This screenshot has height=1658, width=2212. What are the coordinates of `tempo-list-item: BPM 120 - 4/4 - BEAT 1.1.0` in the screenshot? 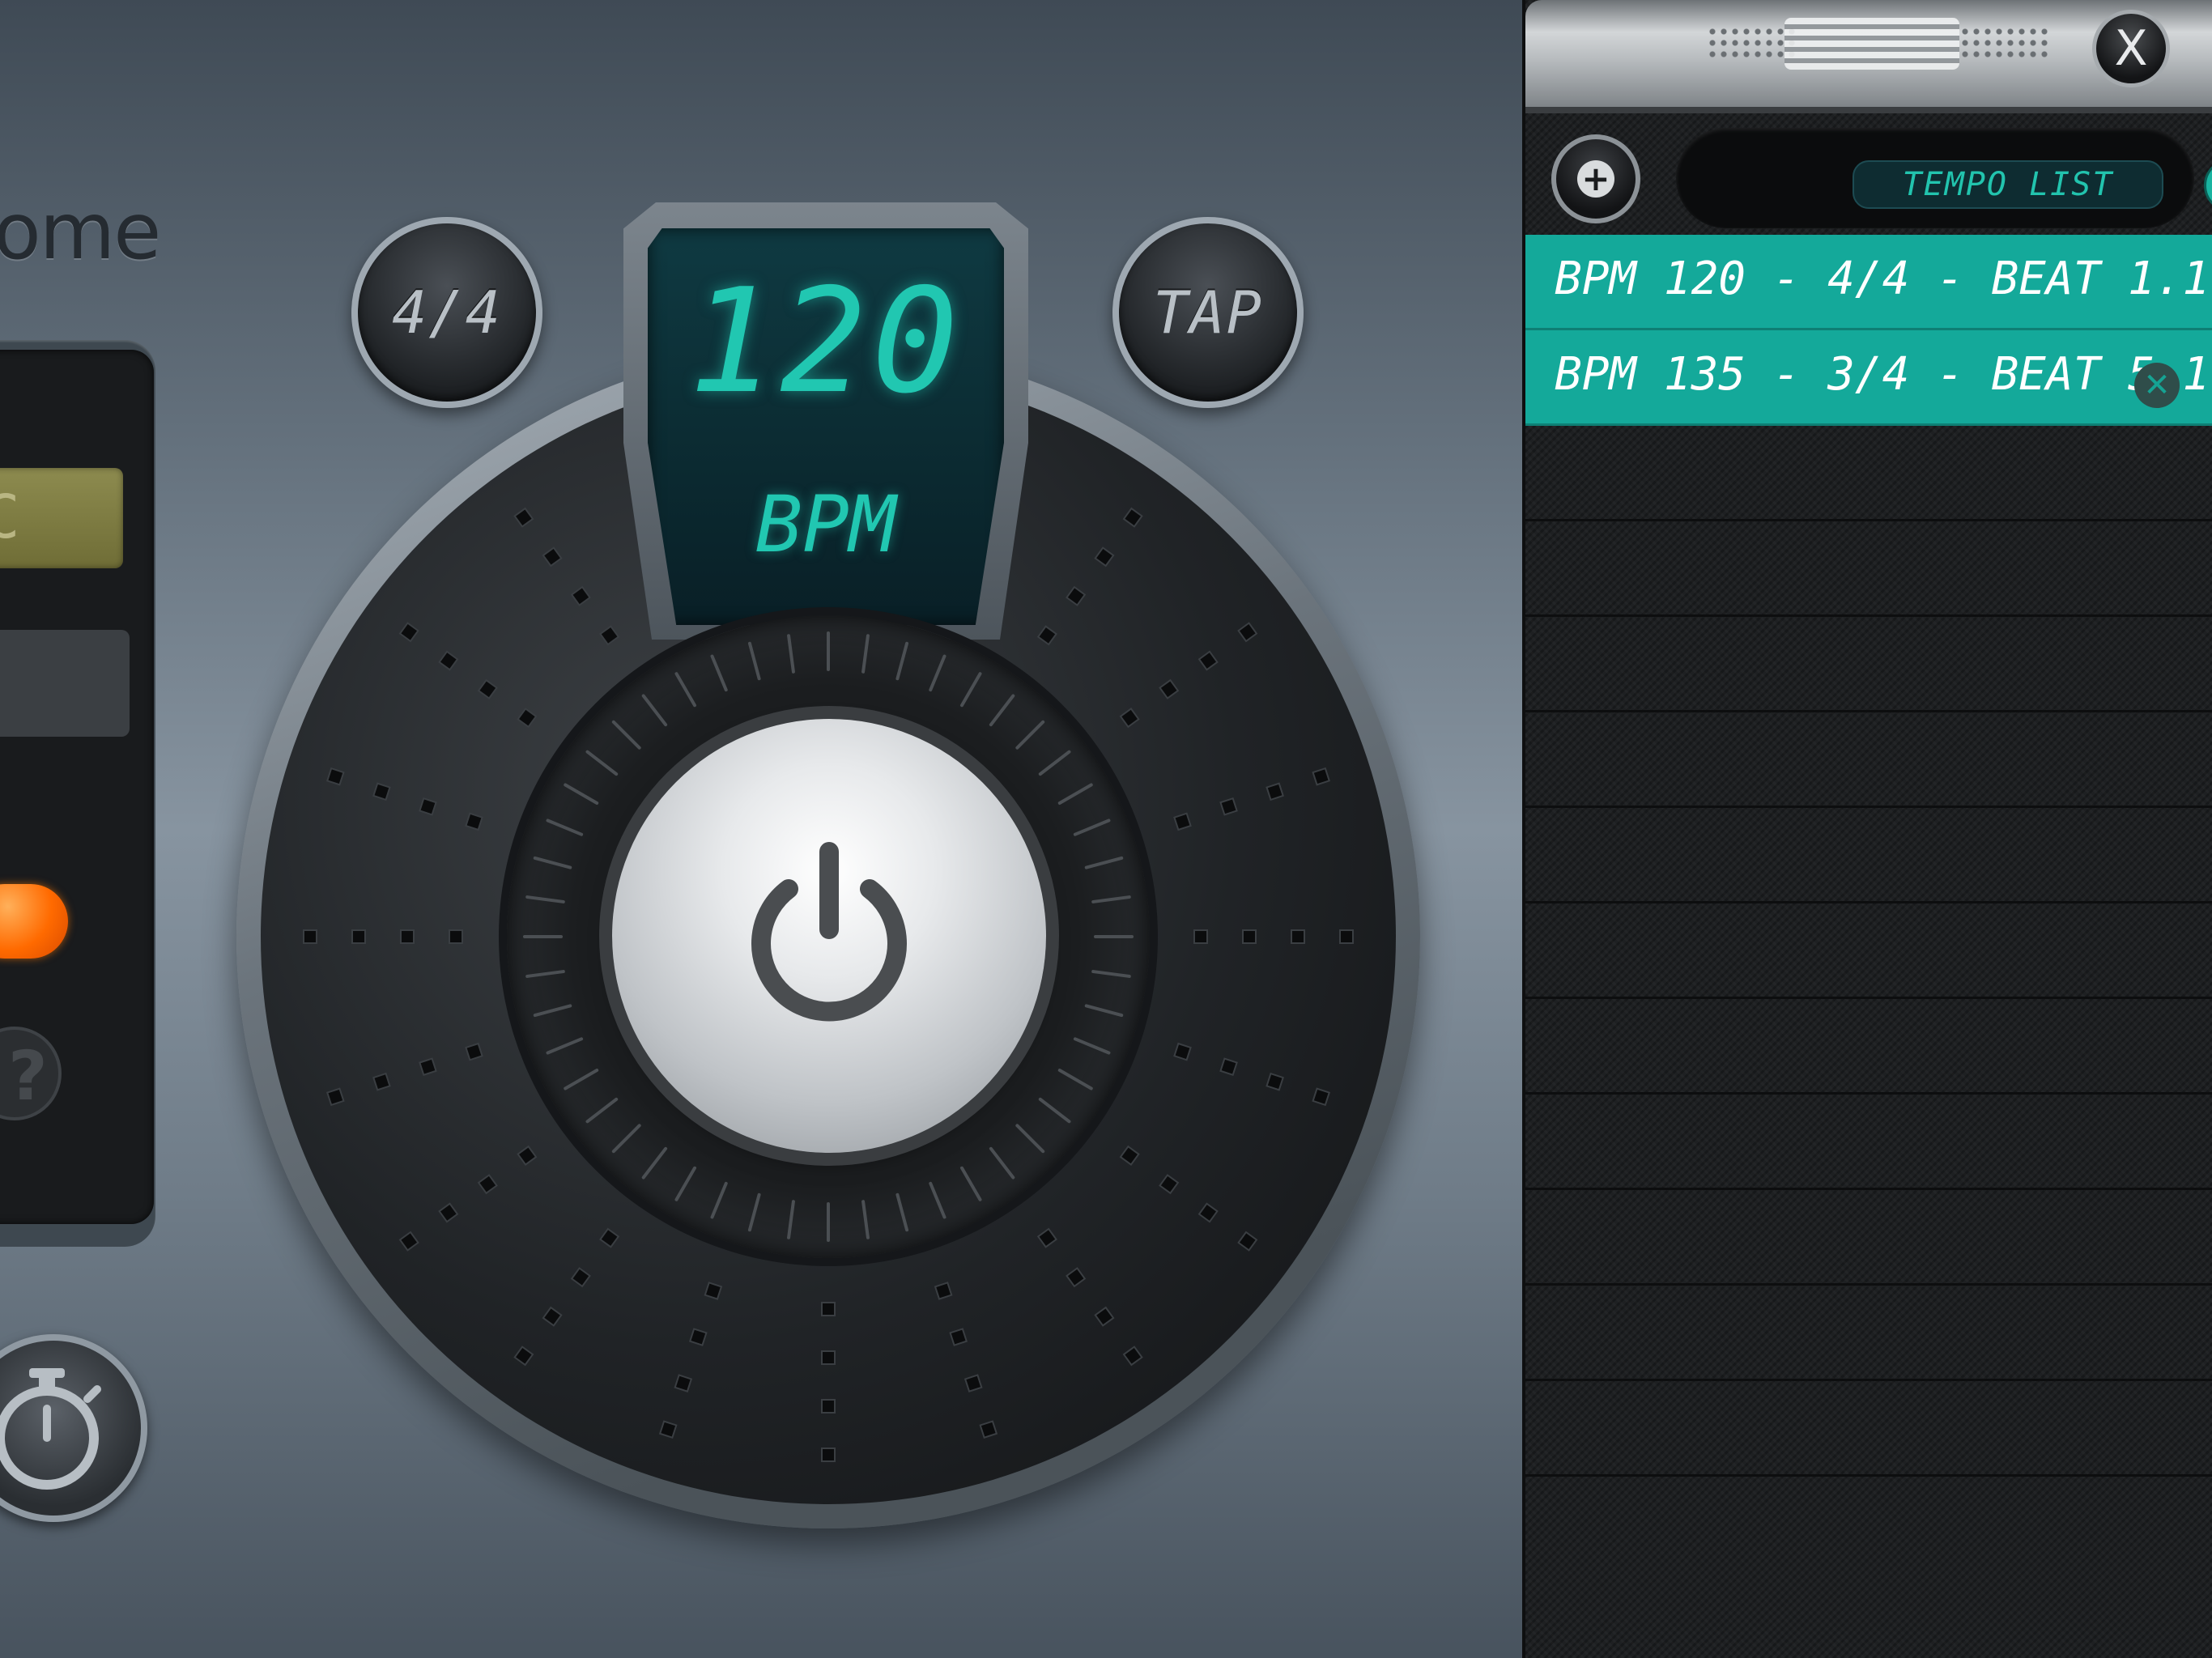 It's located at (1869, 282).